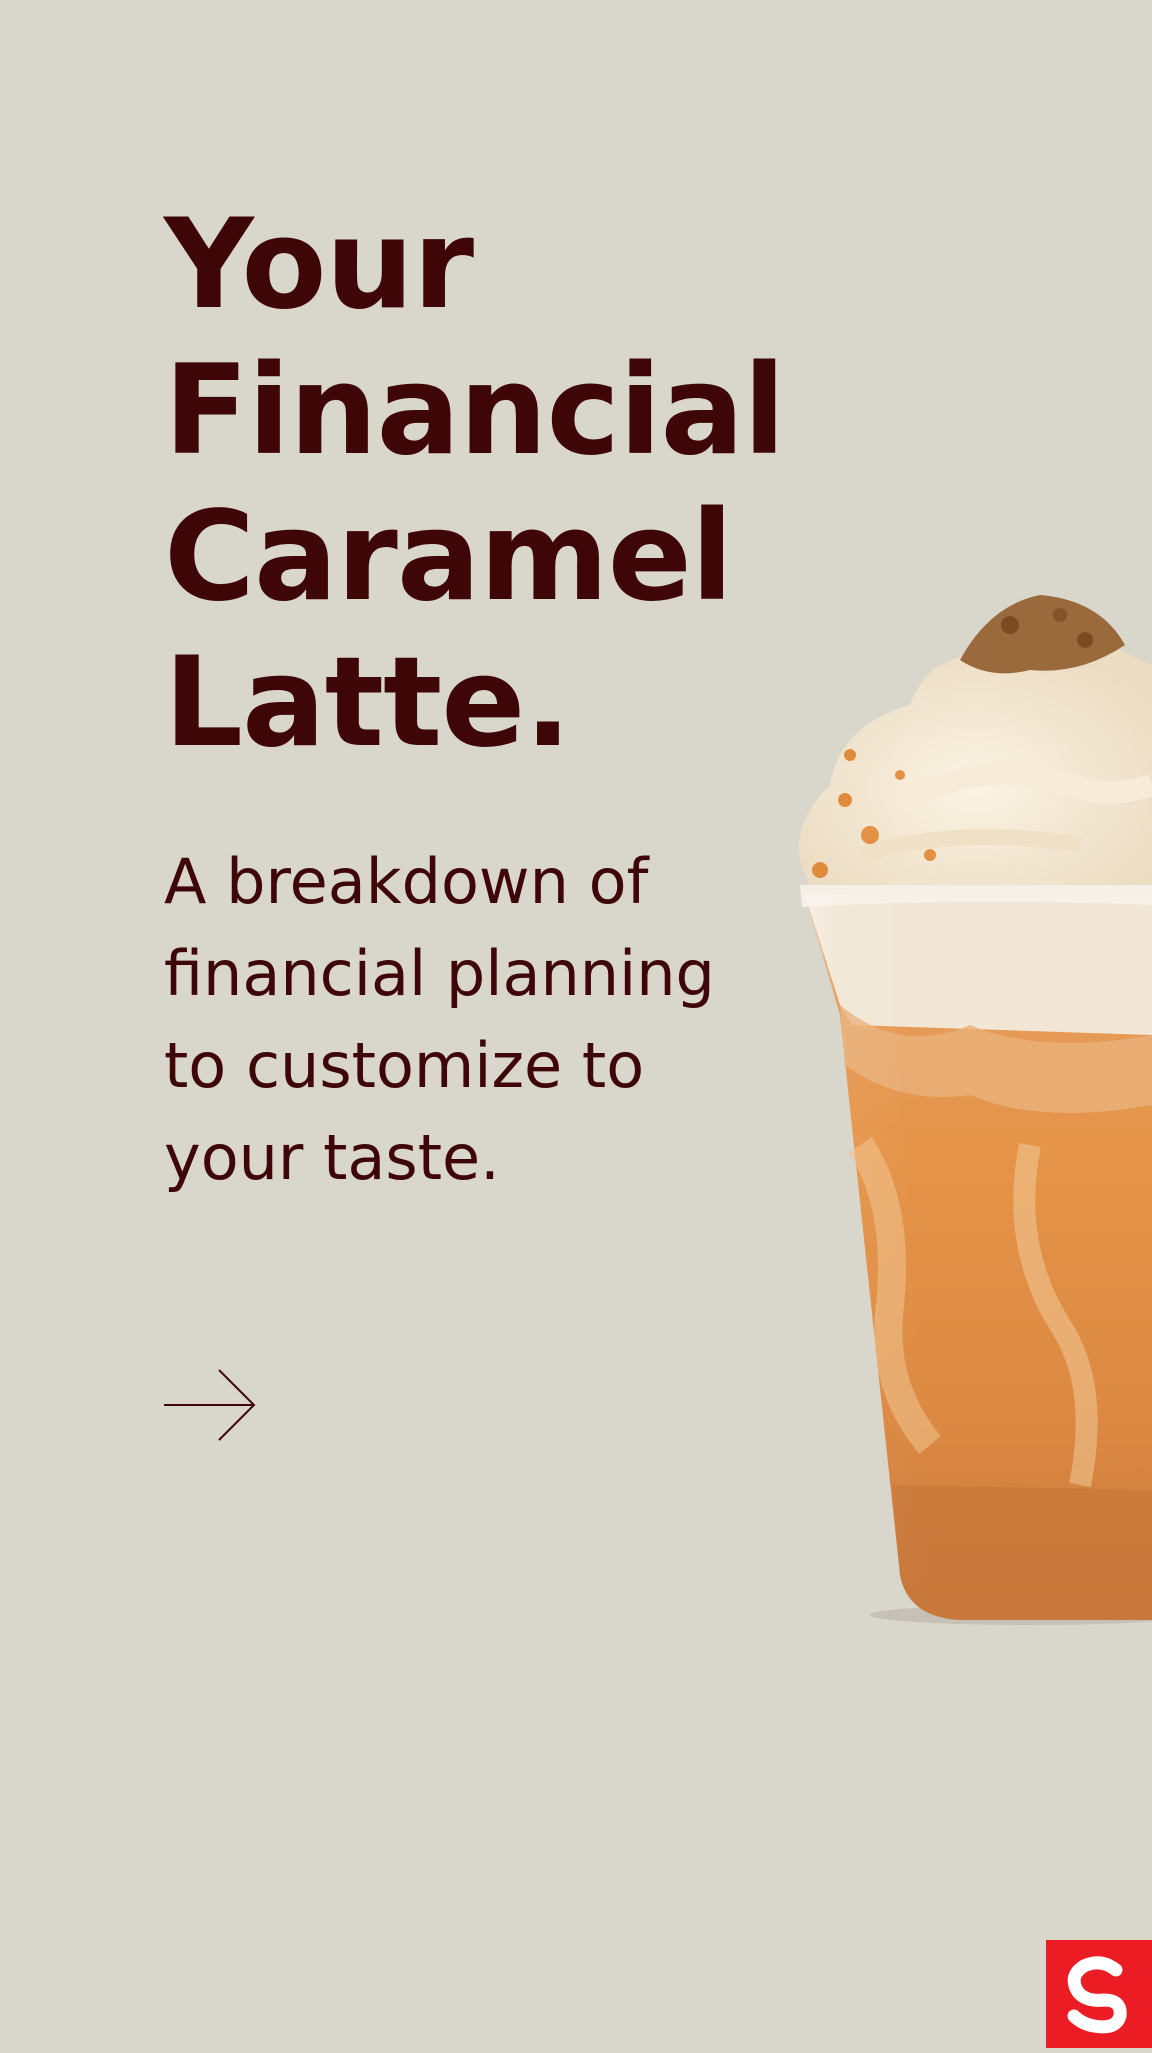 The height and width of the screenshot is (2053, 1152). What do you see at coordinates (439, 973) in the screenshot?
I see `subheading-line: financial planning` at bounding box center [439, 973].